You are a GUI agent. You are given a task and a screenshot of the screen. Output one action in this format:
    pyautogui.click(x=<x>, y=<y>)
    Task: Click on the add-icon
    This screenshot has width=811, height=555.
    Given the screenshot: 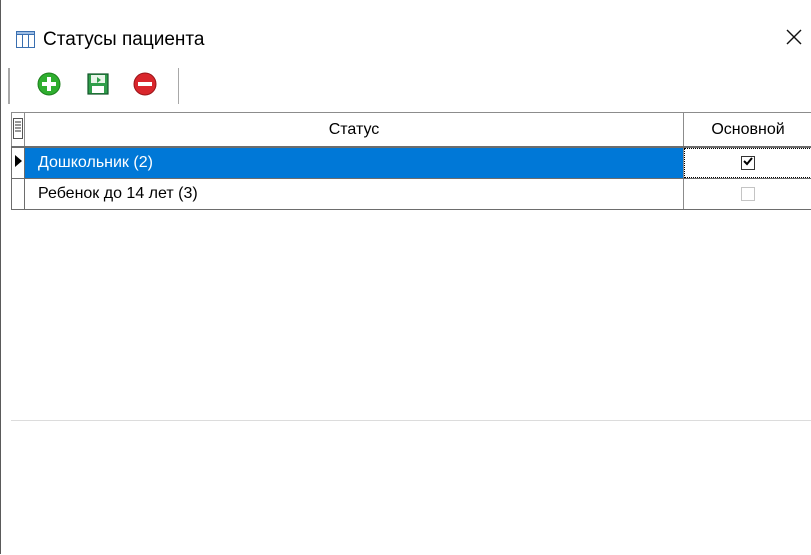 What is the action you would take?
    pyautogui.click(x=49, y=86)
    